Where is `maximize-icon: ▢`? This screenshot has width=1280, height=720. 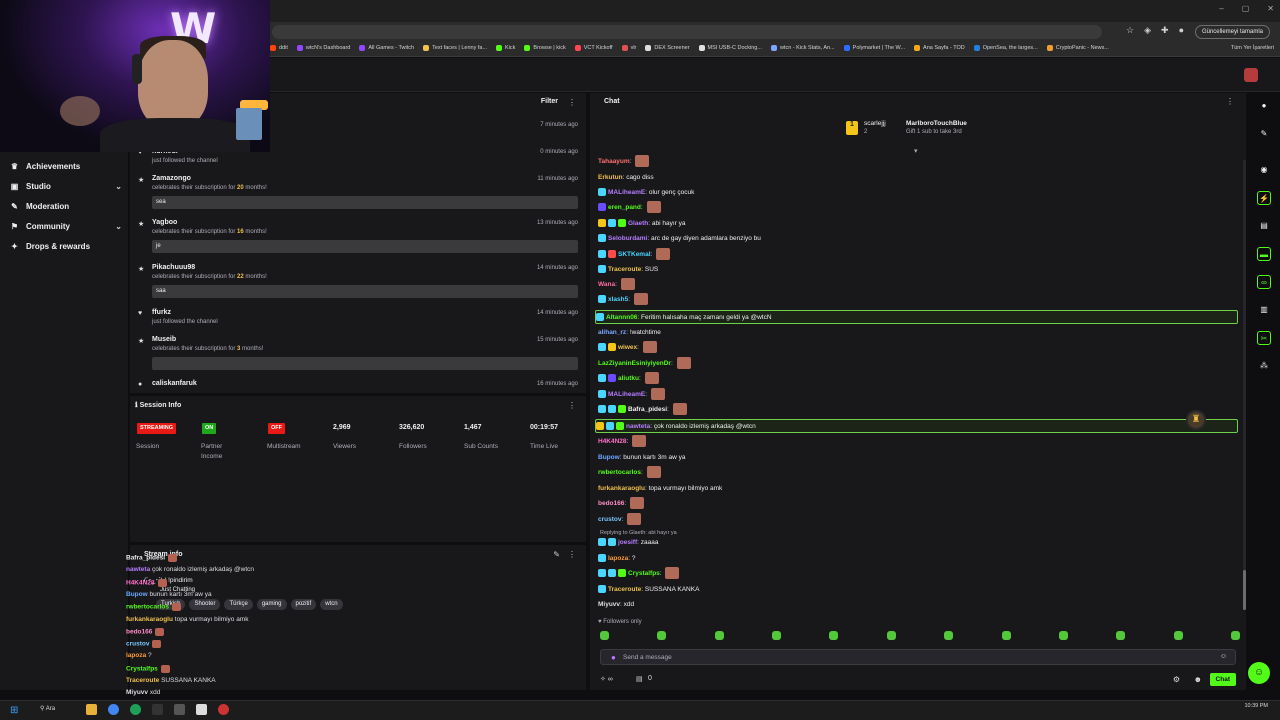
maximize-icon: ▢ is located at coordinates (1246, 8).